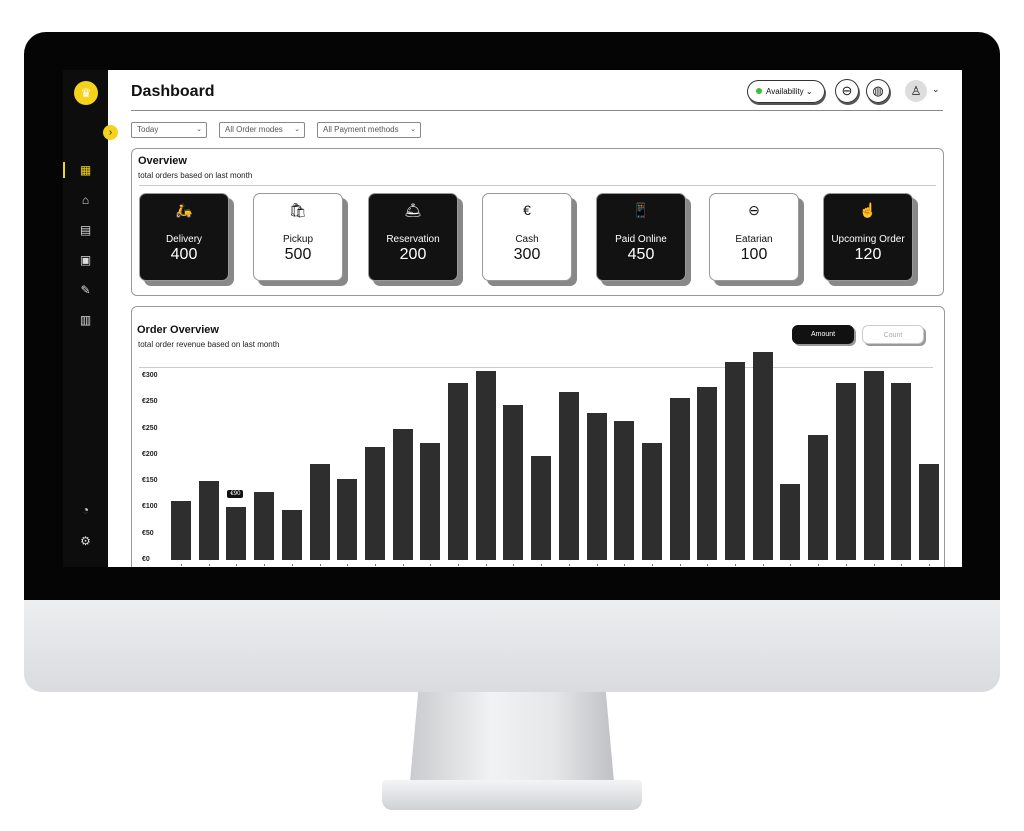 The width and height of the screenshot is (1024, 831). What do you see at coordinates (893, 334) in the screenshot?
I see `count-toggle: Count` at bounding box center [893, 334].